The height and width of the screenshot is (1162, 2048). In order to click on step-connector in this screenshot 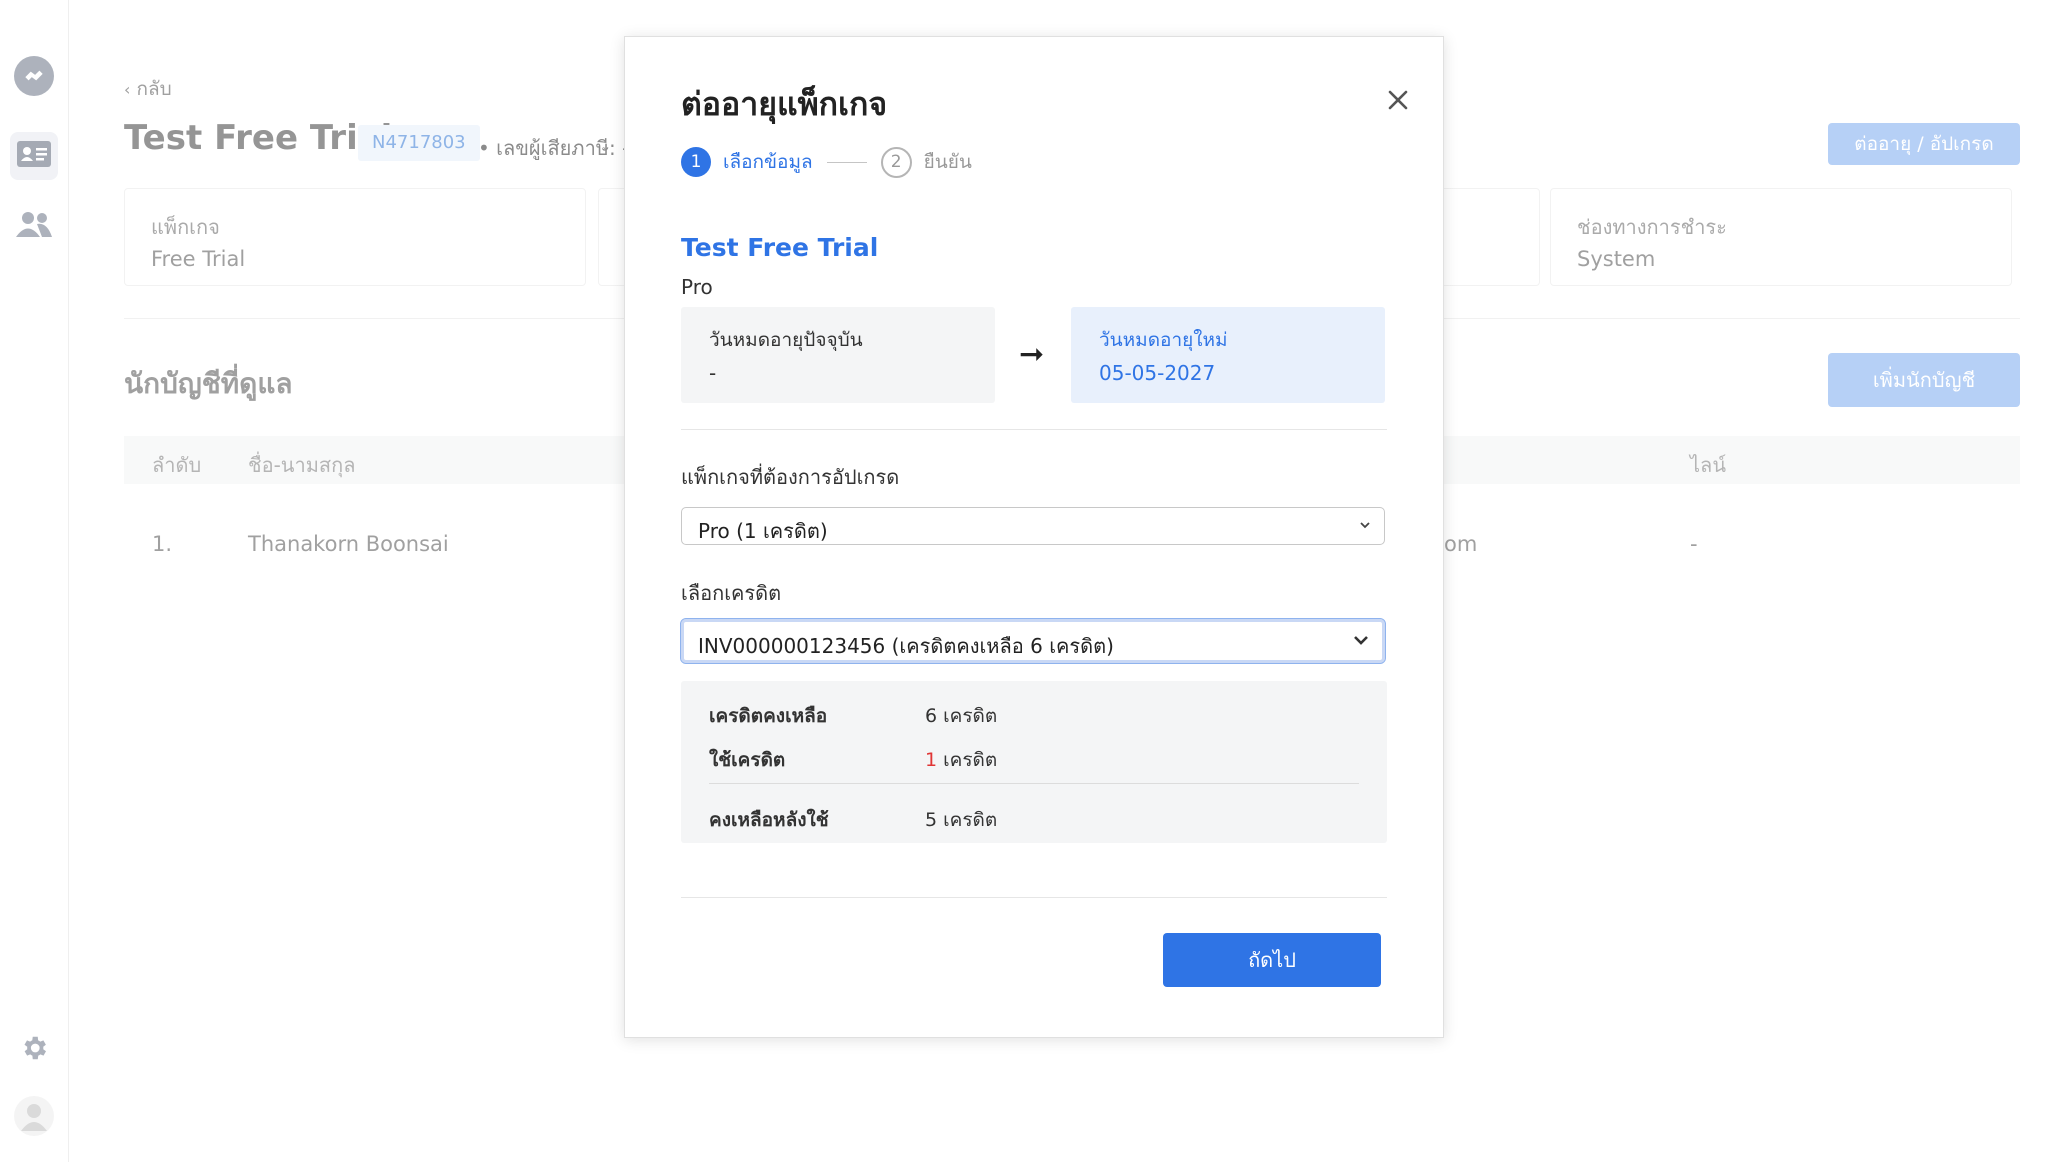, I will do `click(846, 162)`.